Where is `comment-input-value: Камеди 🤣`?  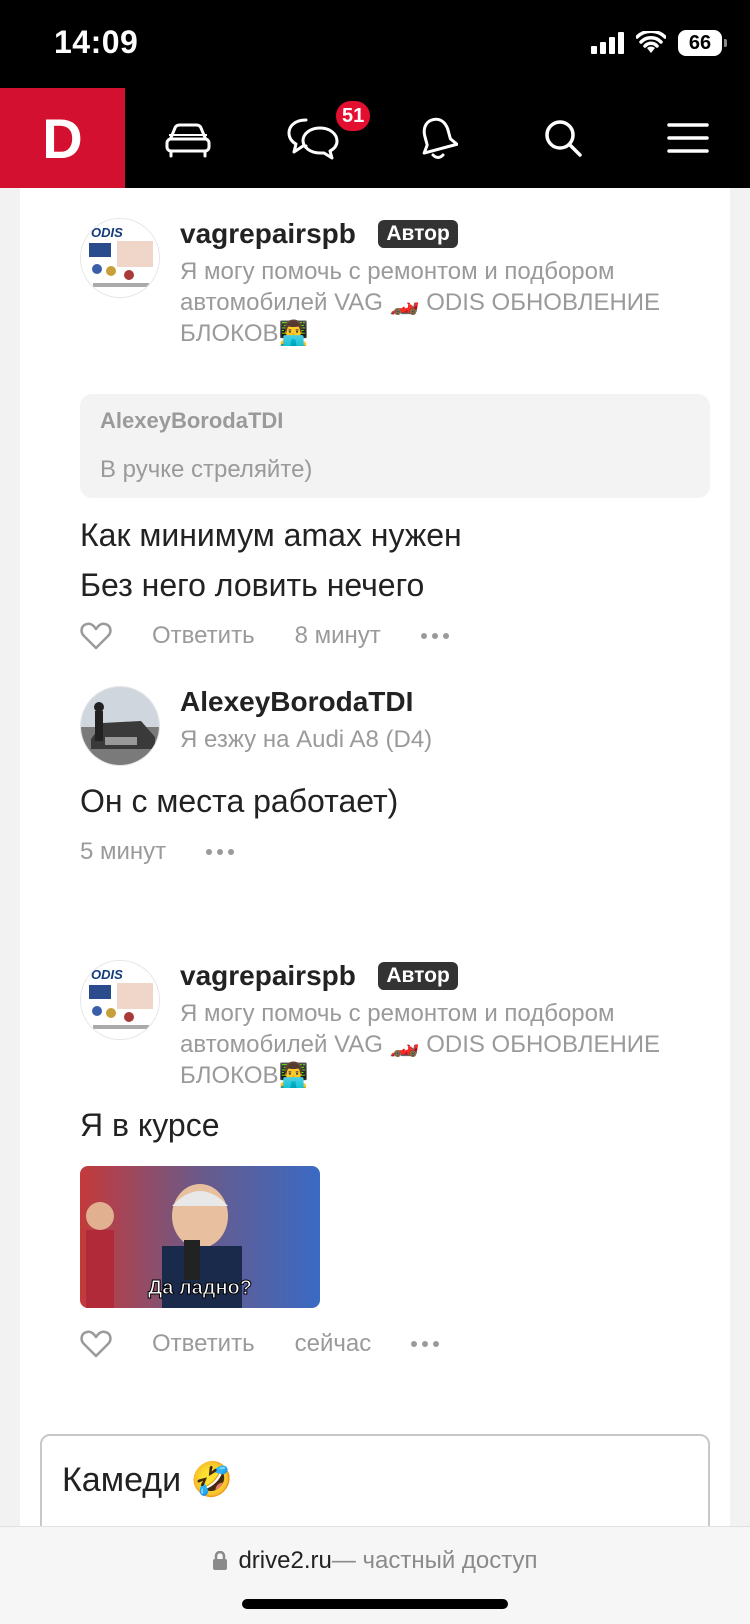
comment-input-value: Камеди 🤣 is located at coordinates (147, 1480).